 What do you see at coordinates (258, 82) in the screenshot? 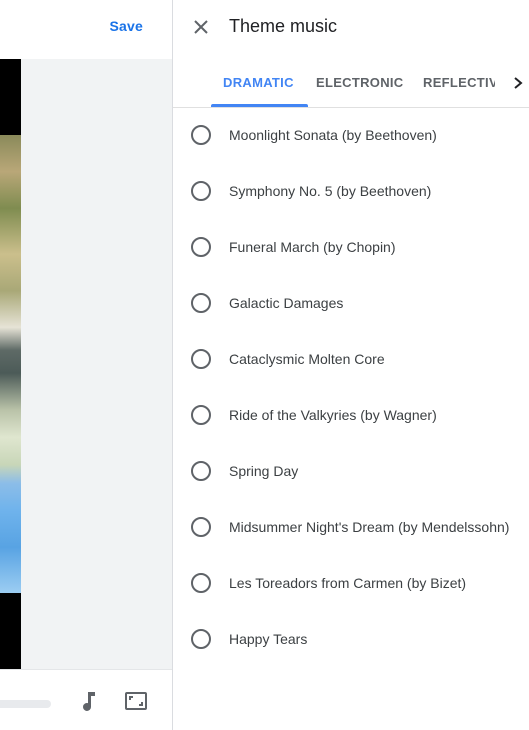
I see `tab-dramatic: DRAMATIC` at bounding box center [258, 82].